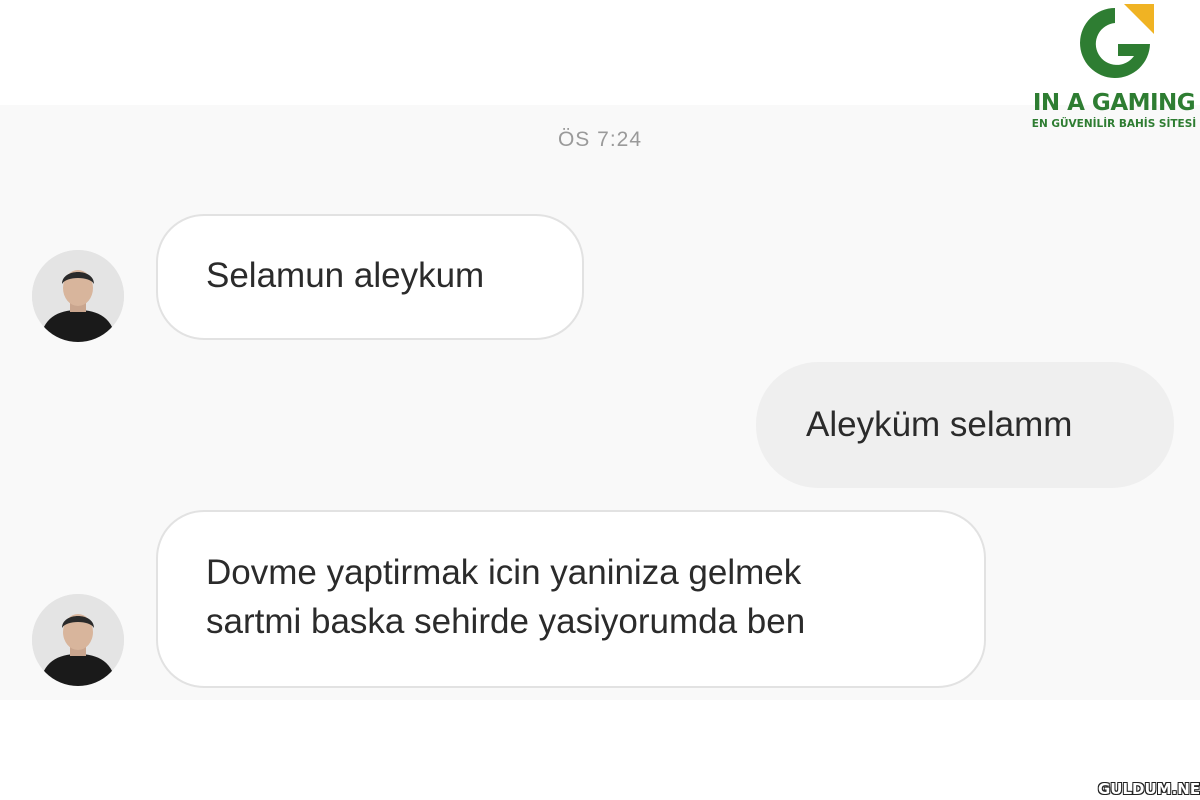 This screenshot has width=1200, height=800. I want to click on message-text: Aleyküm selamm, so click(939, 424).